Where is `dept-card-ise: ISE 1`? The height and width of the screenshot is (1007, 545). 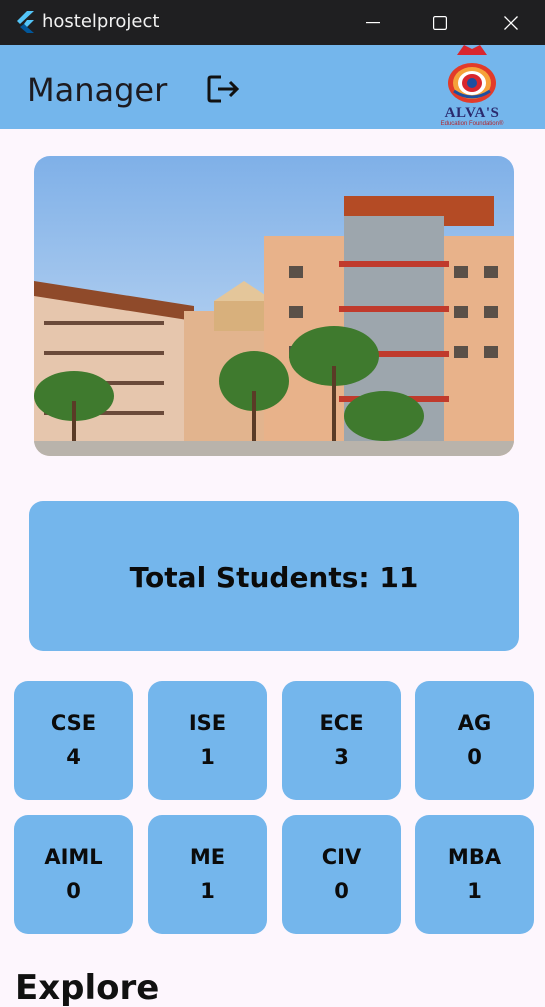 dept-card-ise: ISE 1 is located at coordinates (207, 740).